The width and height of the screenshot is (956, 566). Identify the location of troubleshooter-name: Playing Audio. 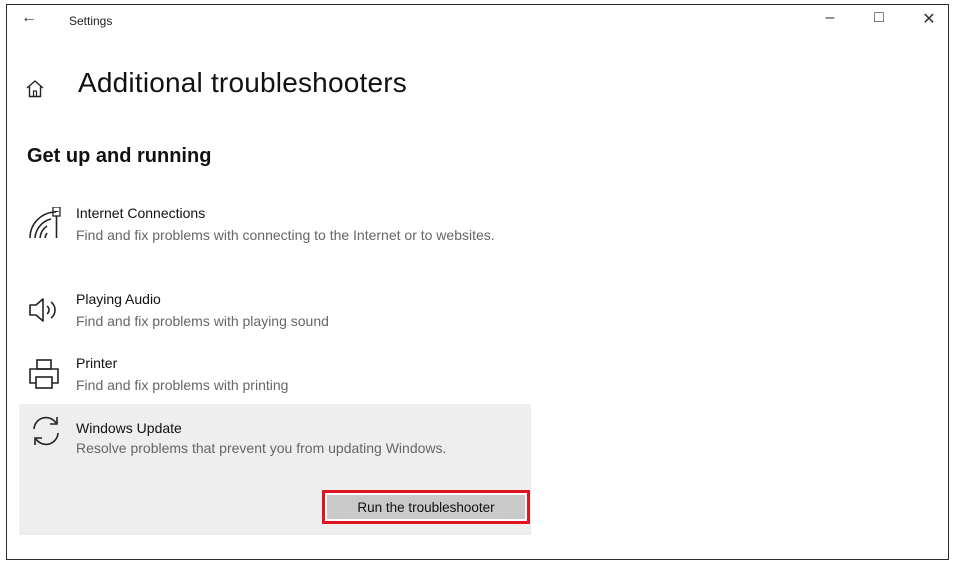
(118, 299).